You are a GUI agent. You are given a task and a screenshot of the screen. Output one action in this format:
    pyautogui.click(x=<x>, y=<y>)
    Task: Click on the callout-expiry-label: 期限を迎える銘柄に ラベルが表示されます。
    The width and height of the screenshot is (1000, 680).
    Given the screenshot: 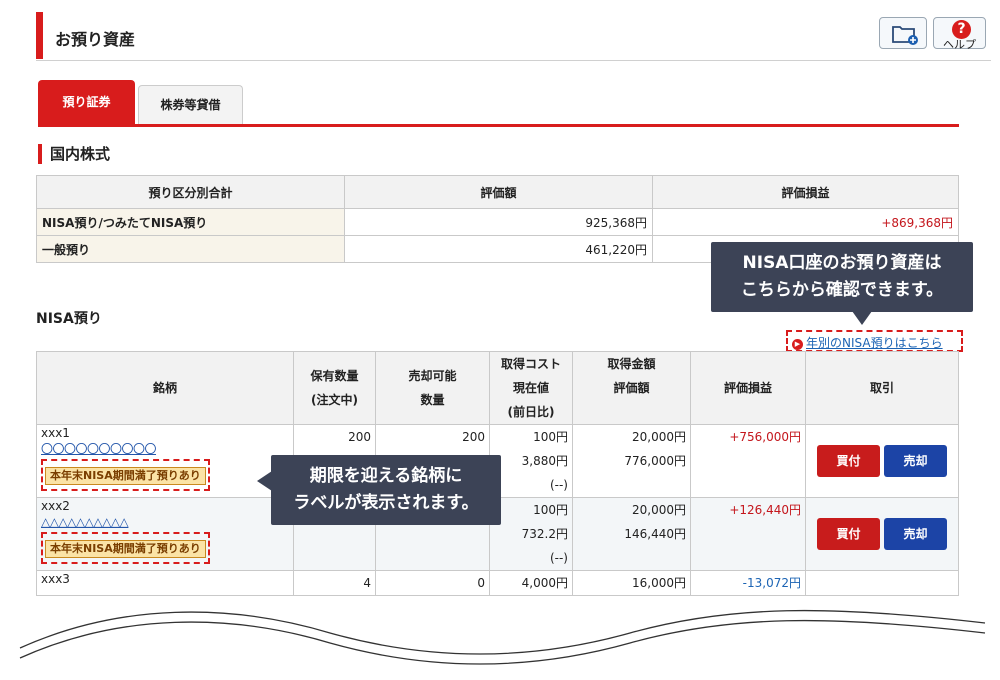 What is the action you would take?
    pyautogui.click(x=379, y=490)
    